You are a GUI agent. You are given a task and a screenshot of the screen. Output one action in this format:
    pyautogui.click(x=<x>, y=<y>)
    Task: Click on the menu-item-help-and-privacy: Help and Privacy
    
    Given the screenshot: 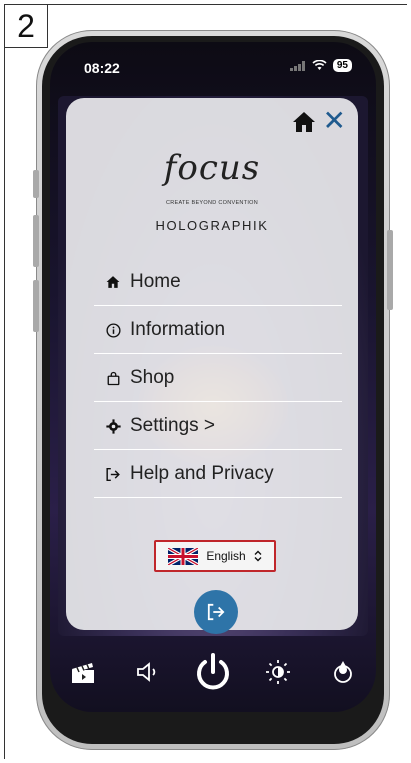 What is the action you would take?
    pyautogui.click(x=224, y=474)
    